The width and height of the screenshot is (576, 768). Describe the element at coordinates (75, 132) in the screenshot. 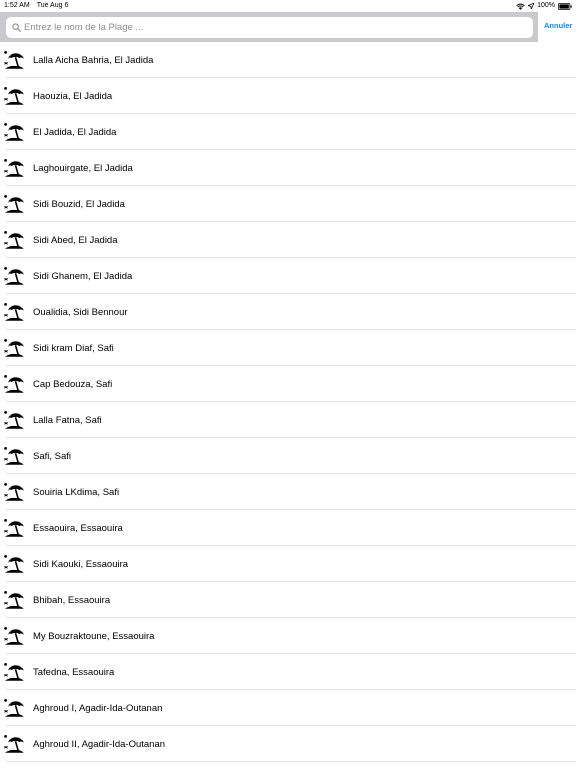

I see `list-item-label: El Jadida, El Jadida` at that location.